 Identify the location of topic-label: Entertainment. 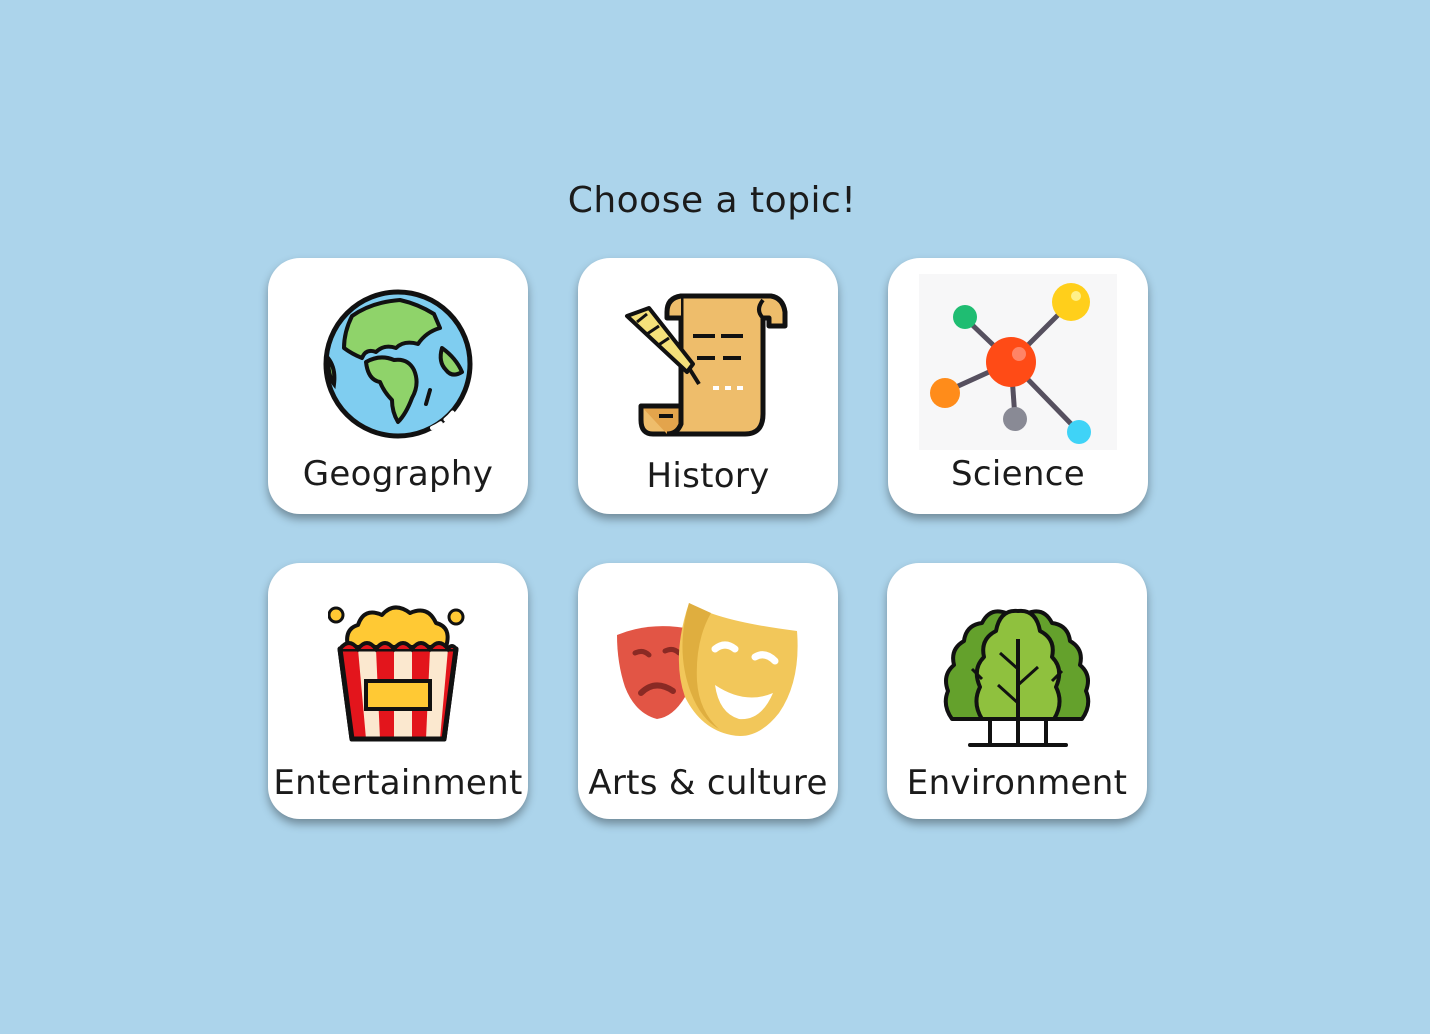
(398, 783).